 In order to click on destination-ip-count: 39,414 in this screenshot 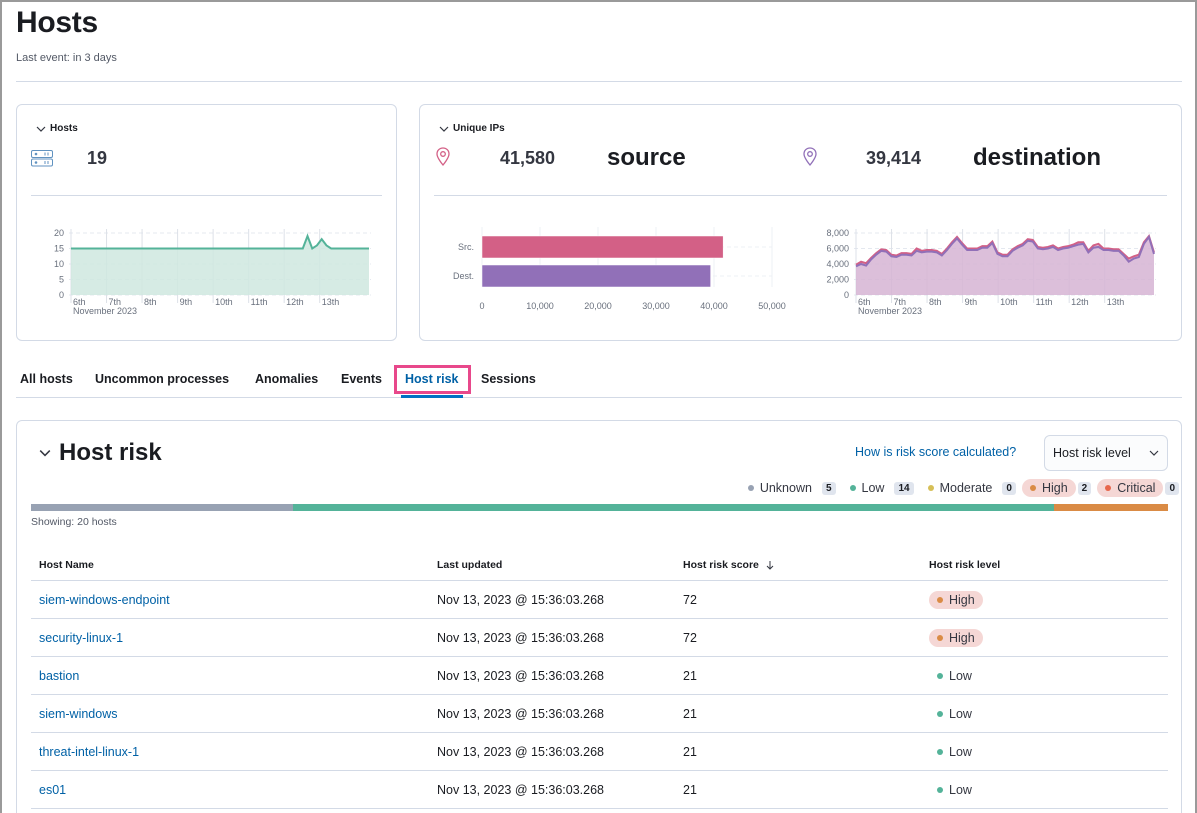, I will do `click(894, 158)`.